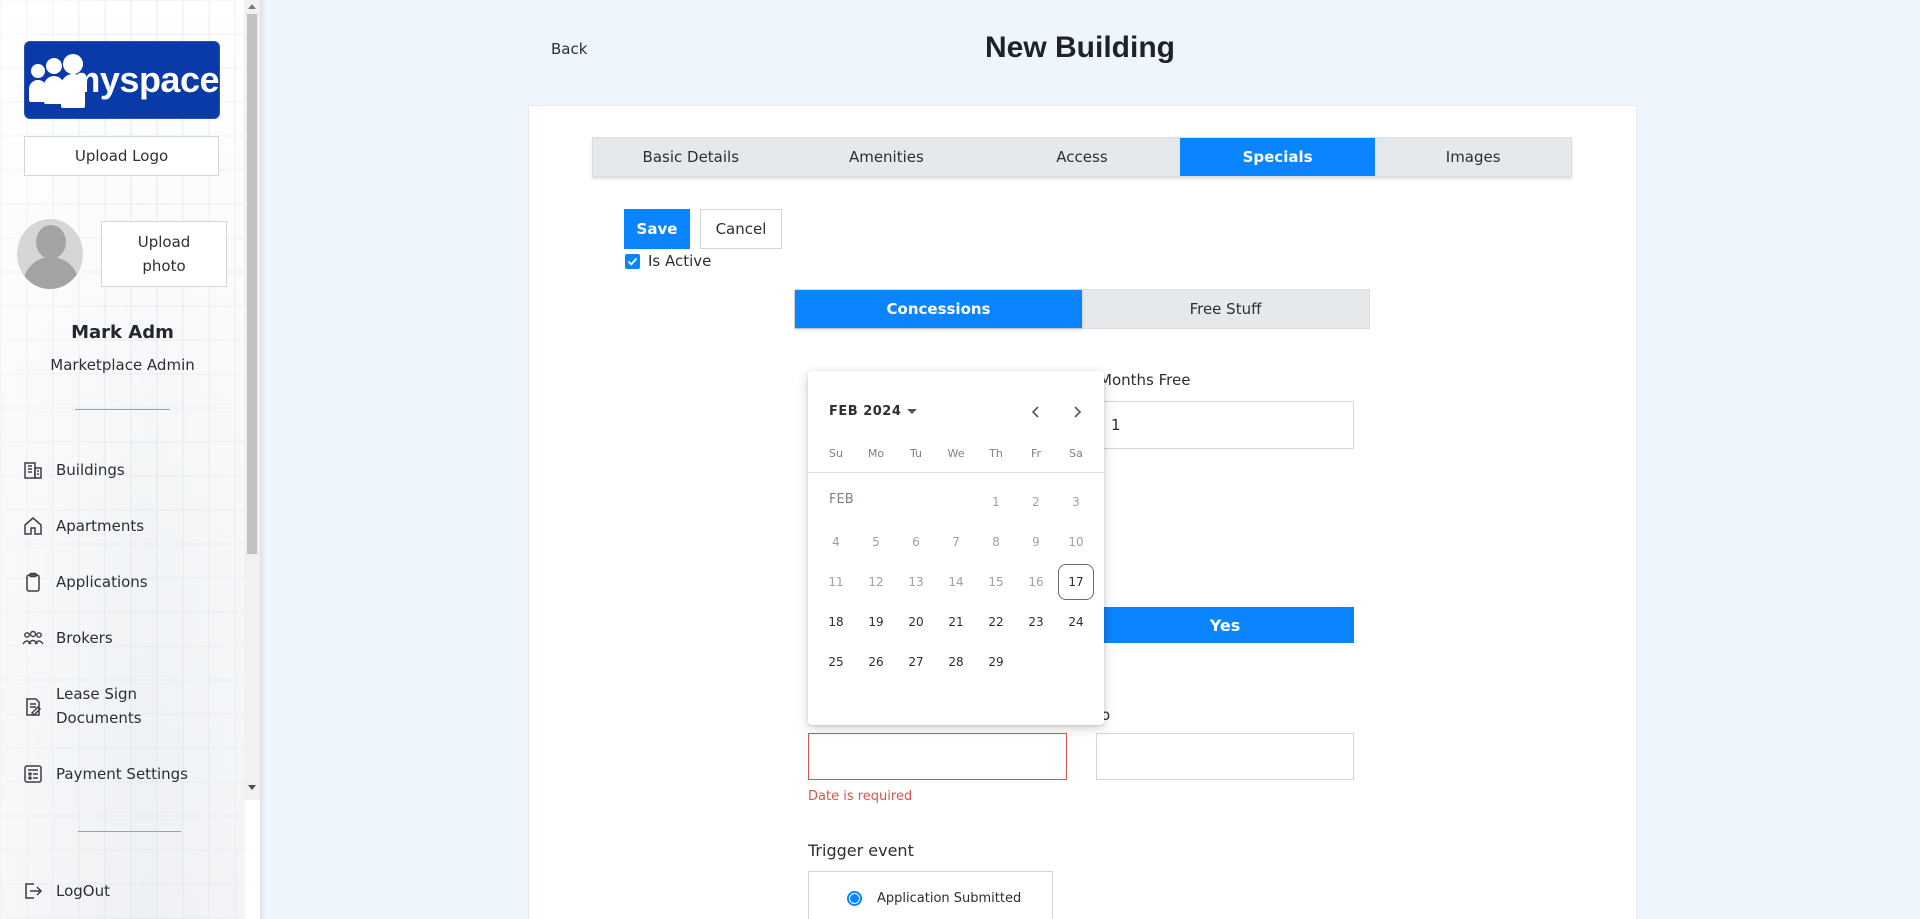  What do you see at coordinates (57, 80) in the screenshot?
I see `logo-people-icon` at bounding box center [57, 80].